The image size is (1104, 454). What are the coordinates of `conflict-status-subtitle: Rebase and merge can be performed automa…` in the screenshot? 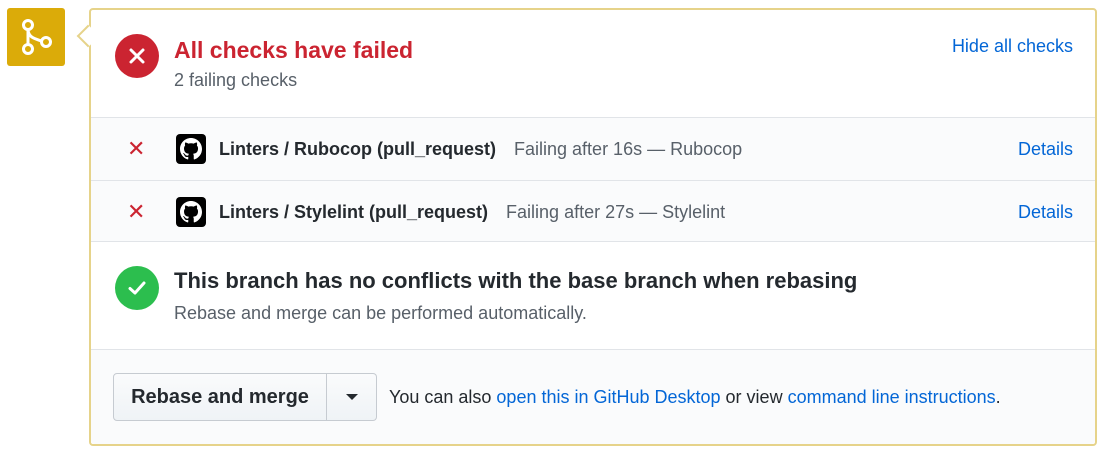 It's located at (380, 313).